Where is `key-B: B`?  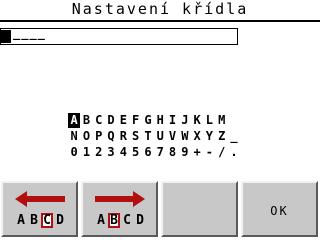 key-B: B is located at coordinates (86, 120).